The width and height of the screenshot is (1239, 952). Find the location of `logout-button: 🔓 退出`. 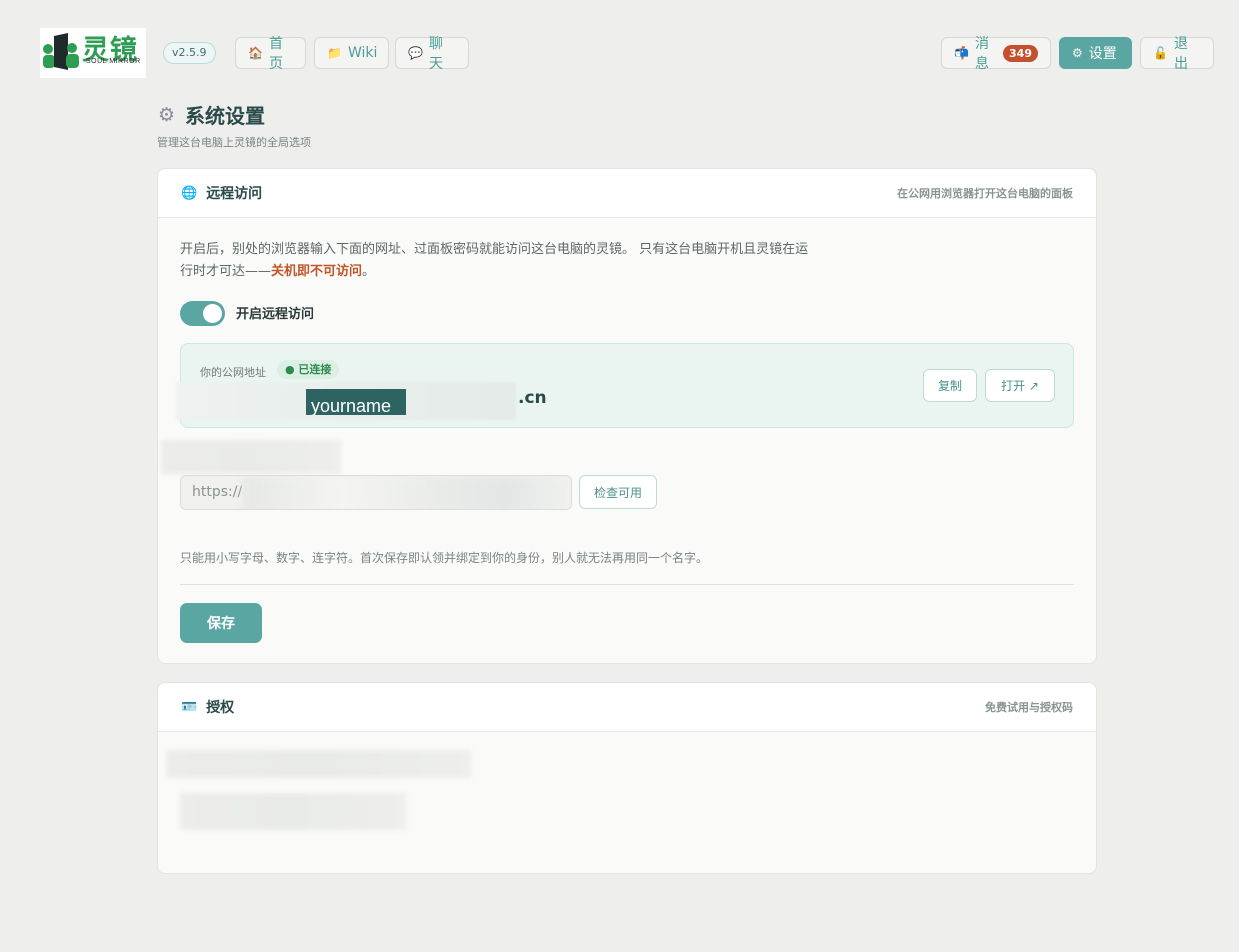

logout-button: 🔓 退出 is located at coordinates (1177, 54).